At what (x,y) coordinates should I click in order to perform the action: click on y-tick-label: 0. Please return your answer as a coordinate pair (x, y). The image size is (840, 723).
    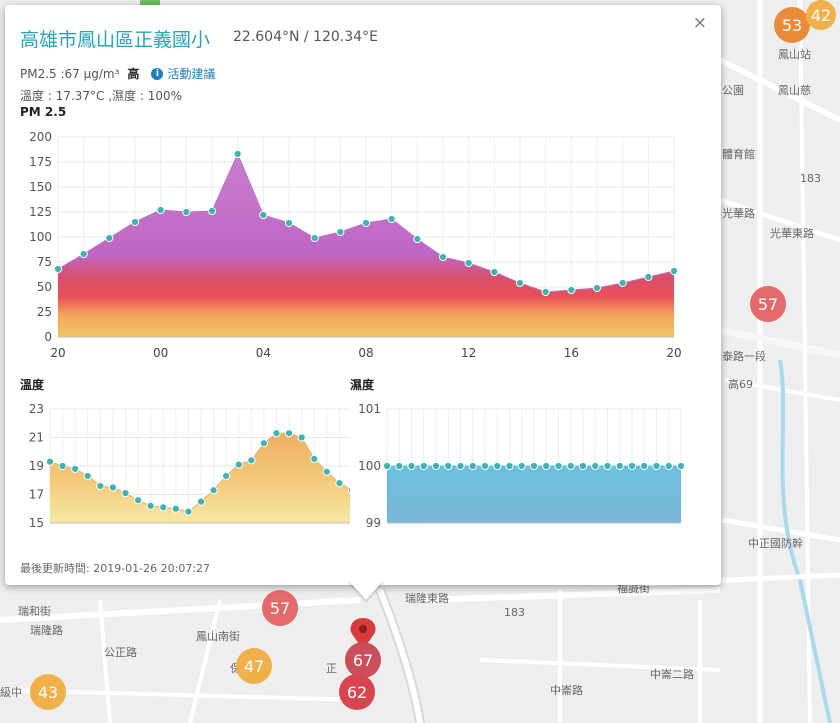
    Looking at the image, I should click on (48, 337).